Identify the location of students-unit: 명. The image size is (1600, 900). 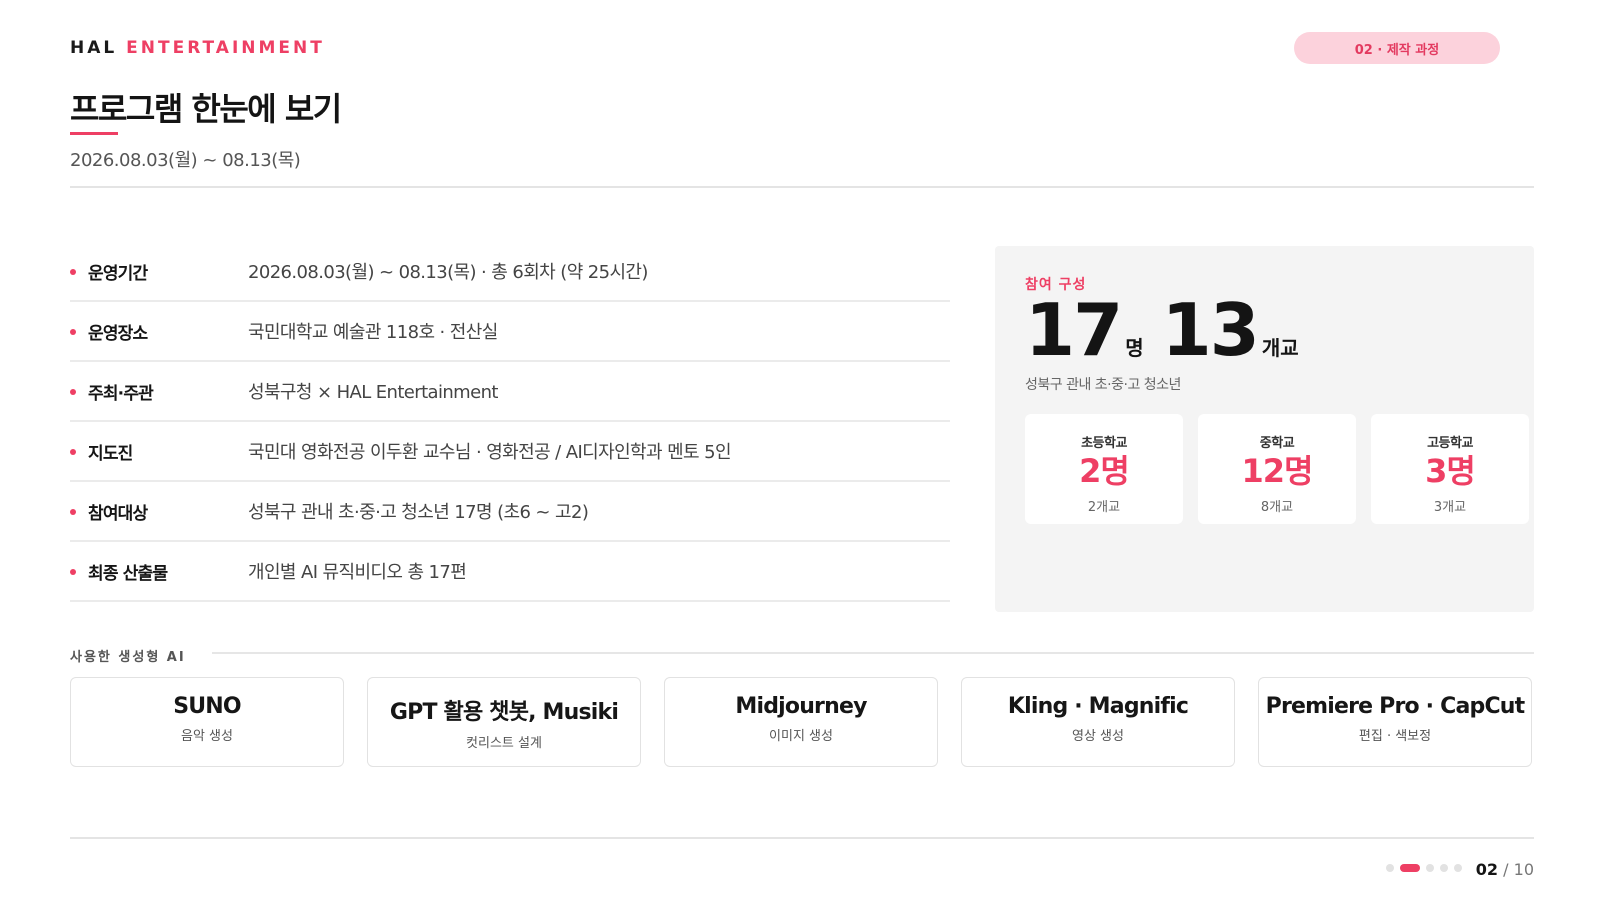
(1134, 348).